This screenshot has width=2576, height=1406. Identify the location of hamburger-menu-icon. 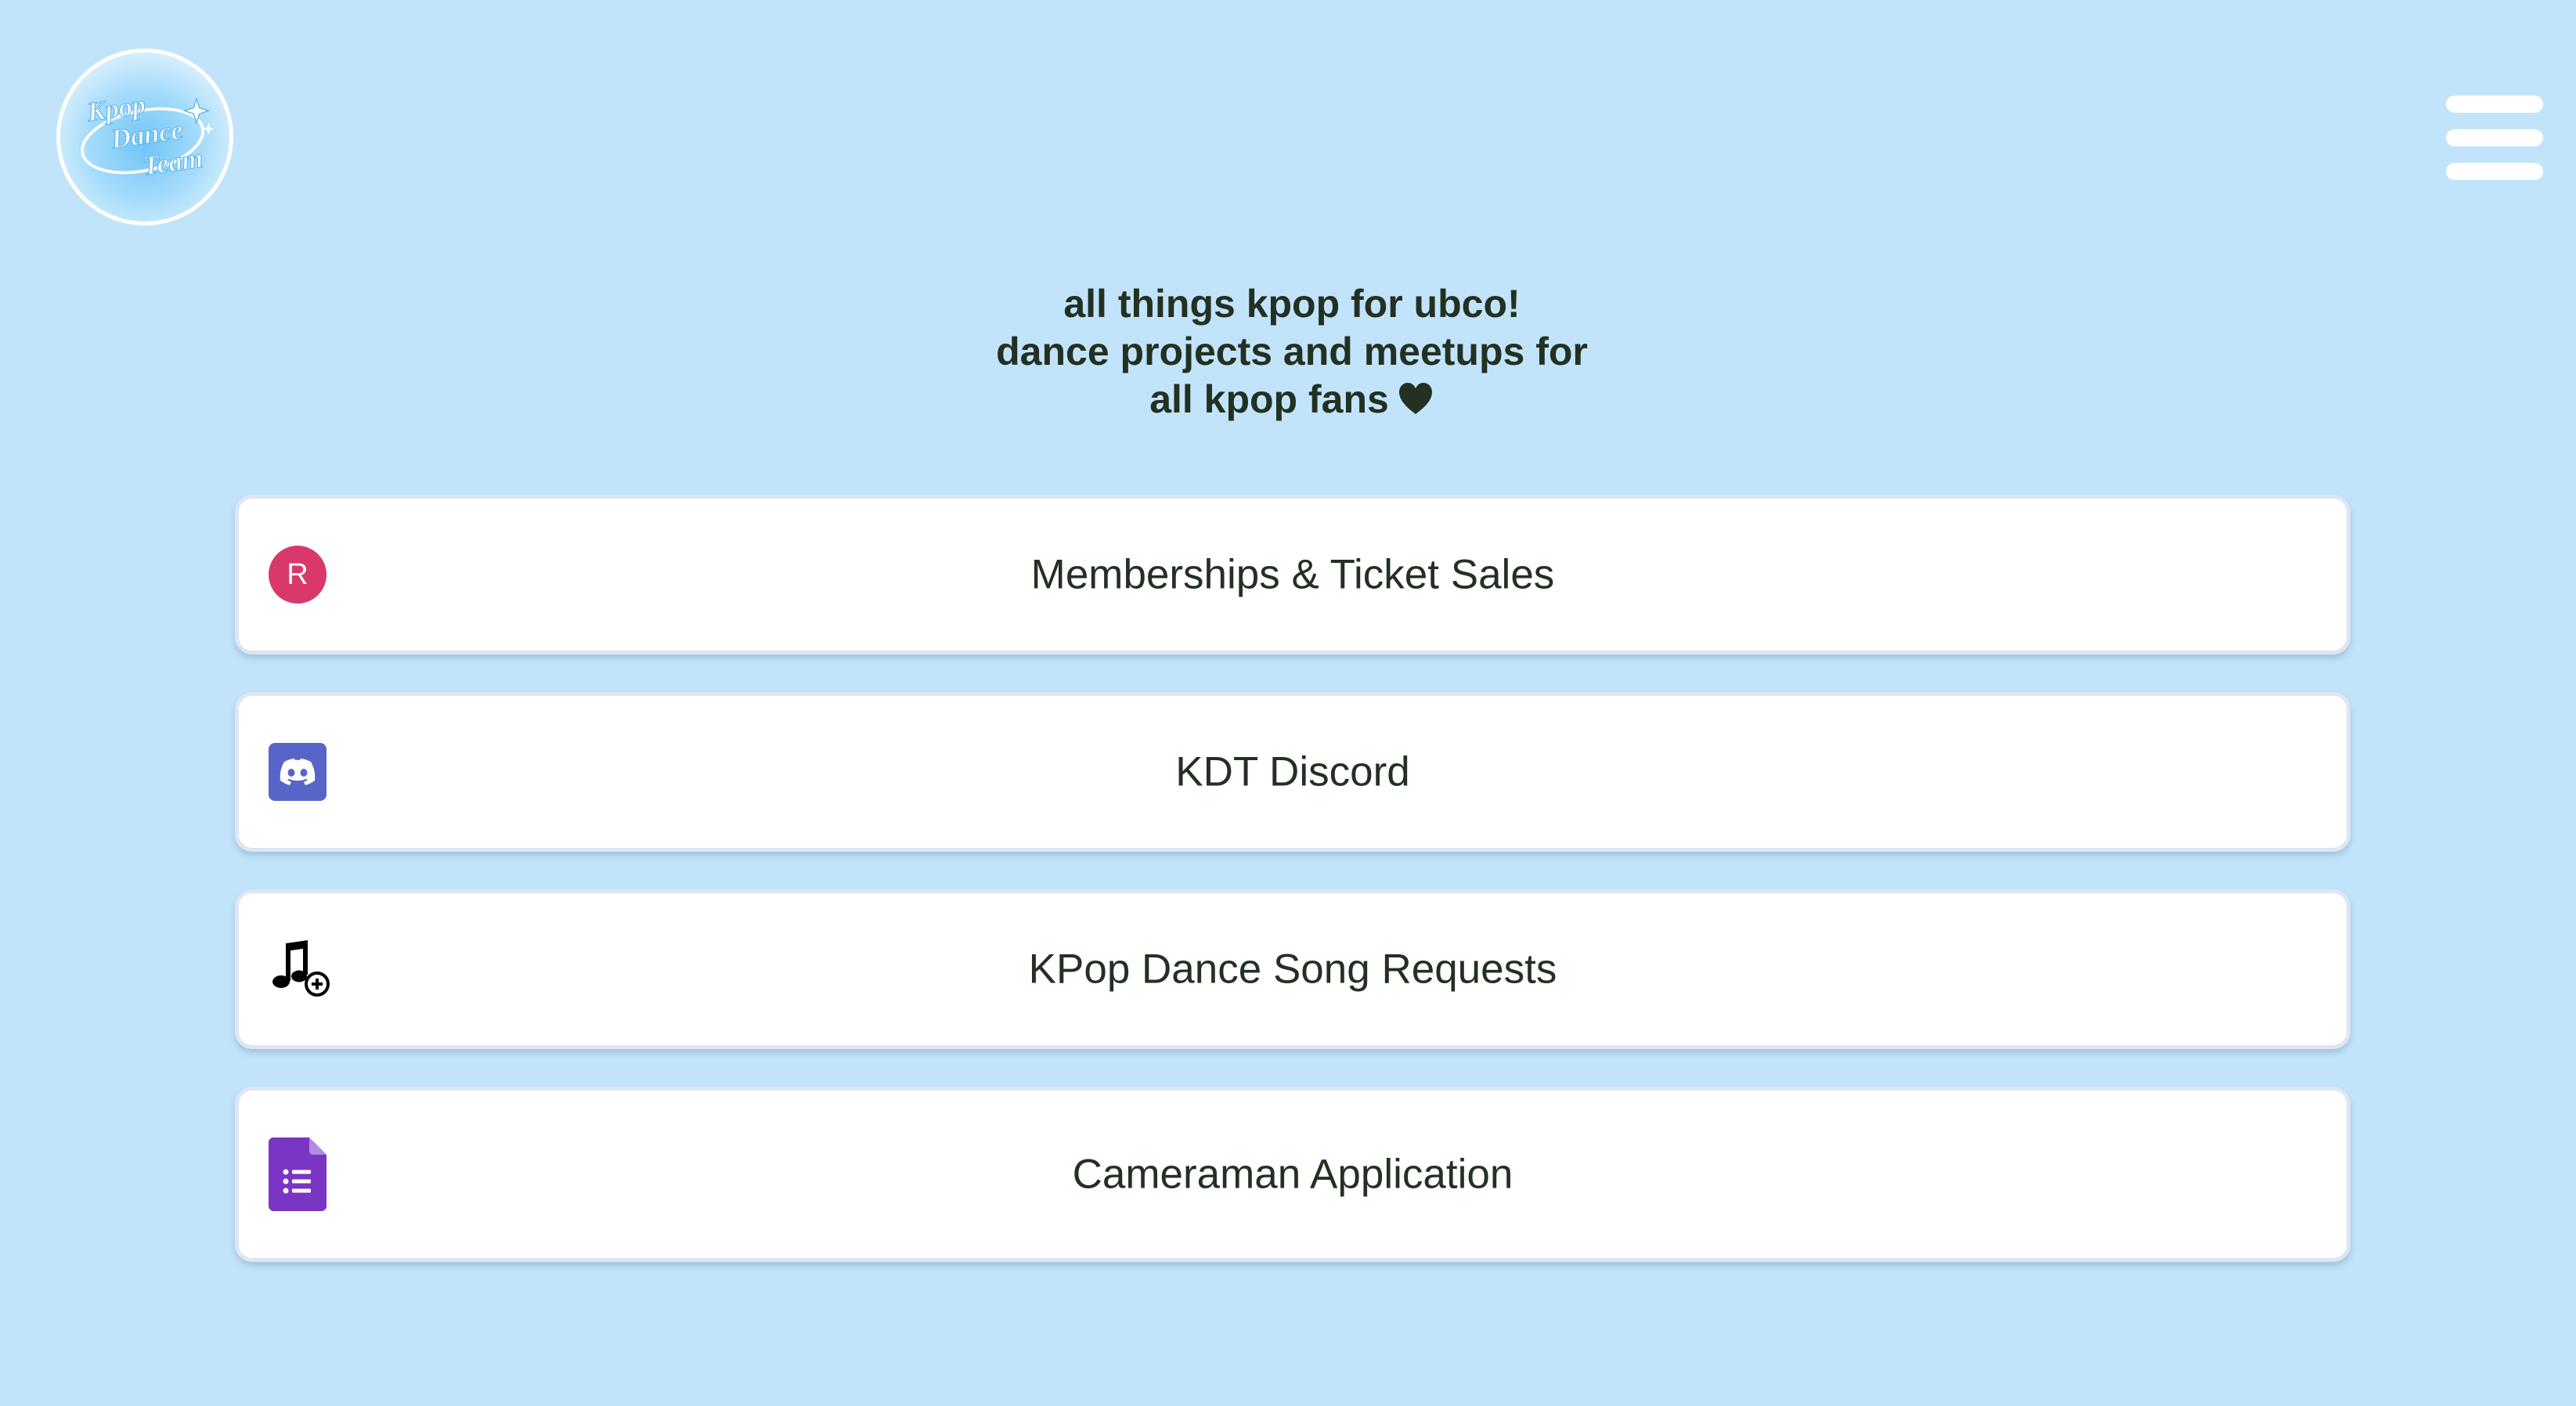
(2494, 138).